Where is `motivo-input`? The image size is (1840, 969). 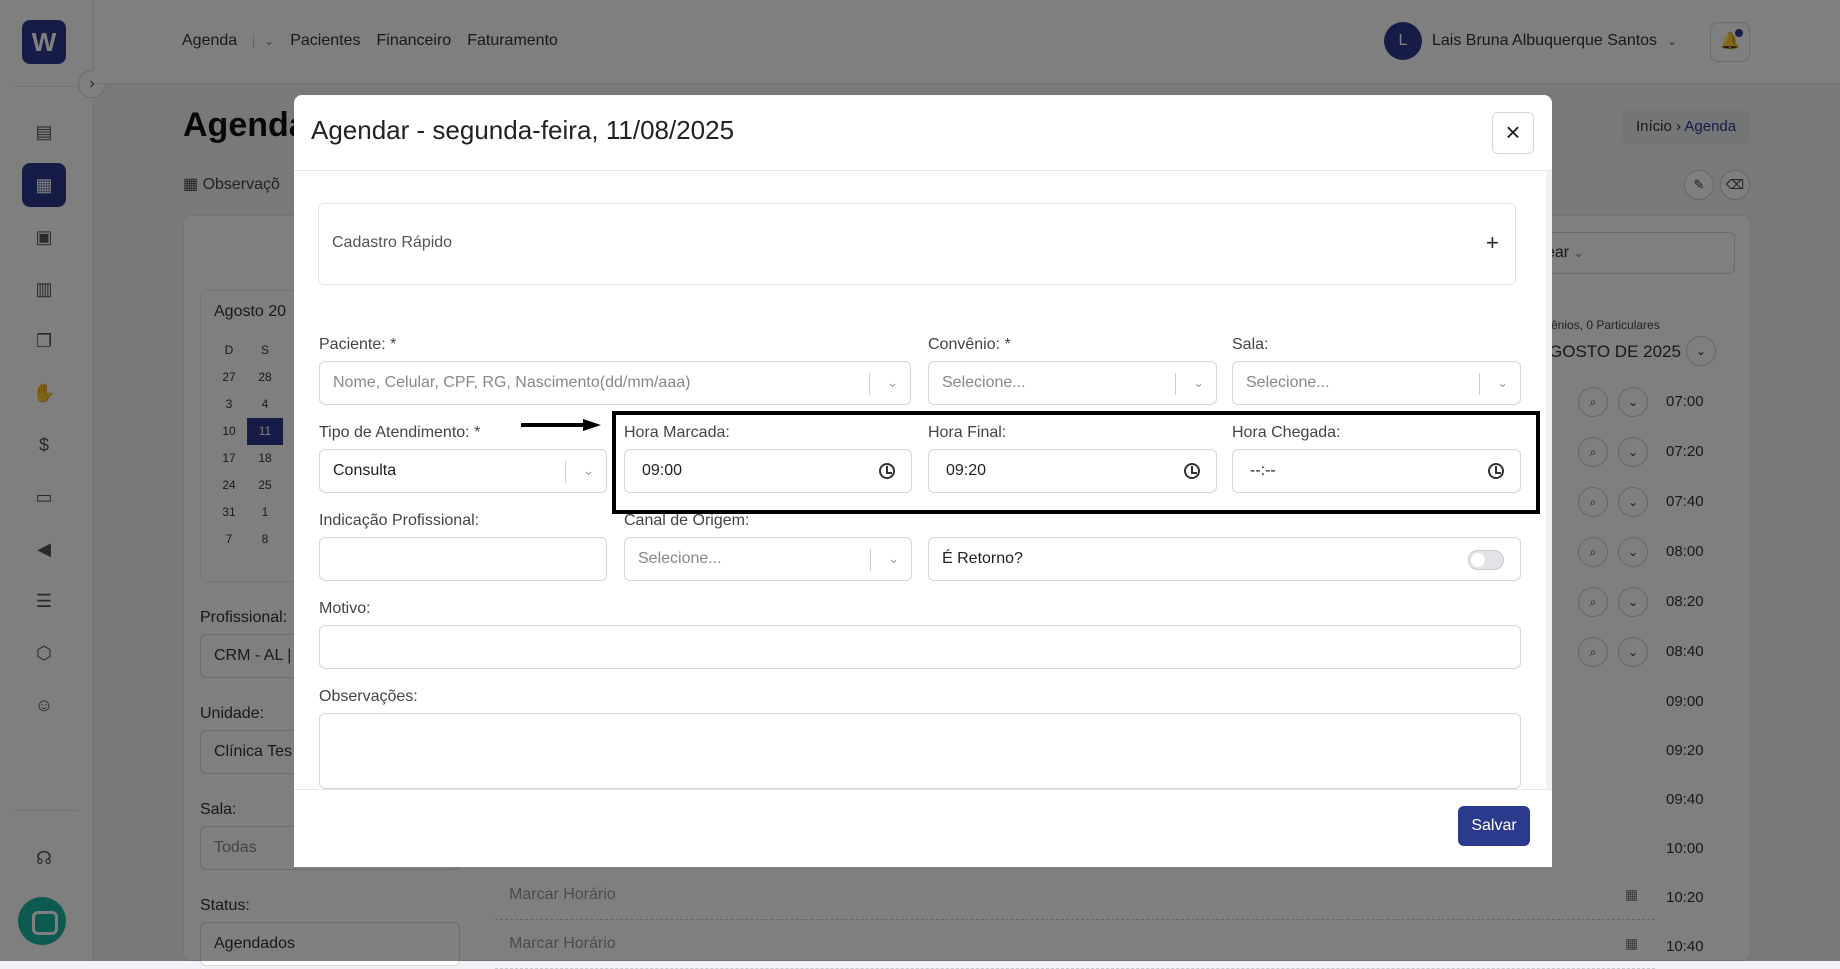
motivo-input is located at coordinates (920, 647).